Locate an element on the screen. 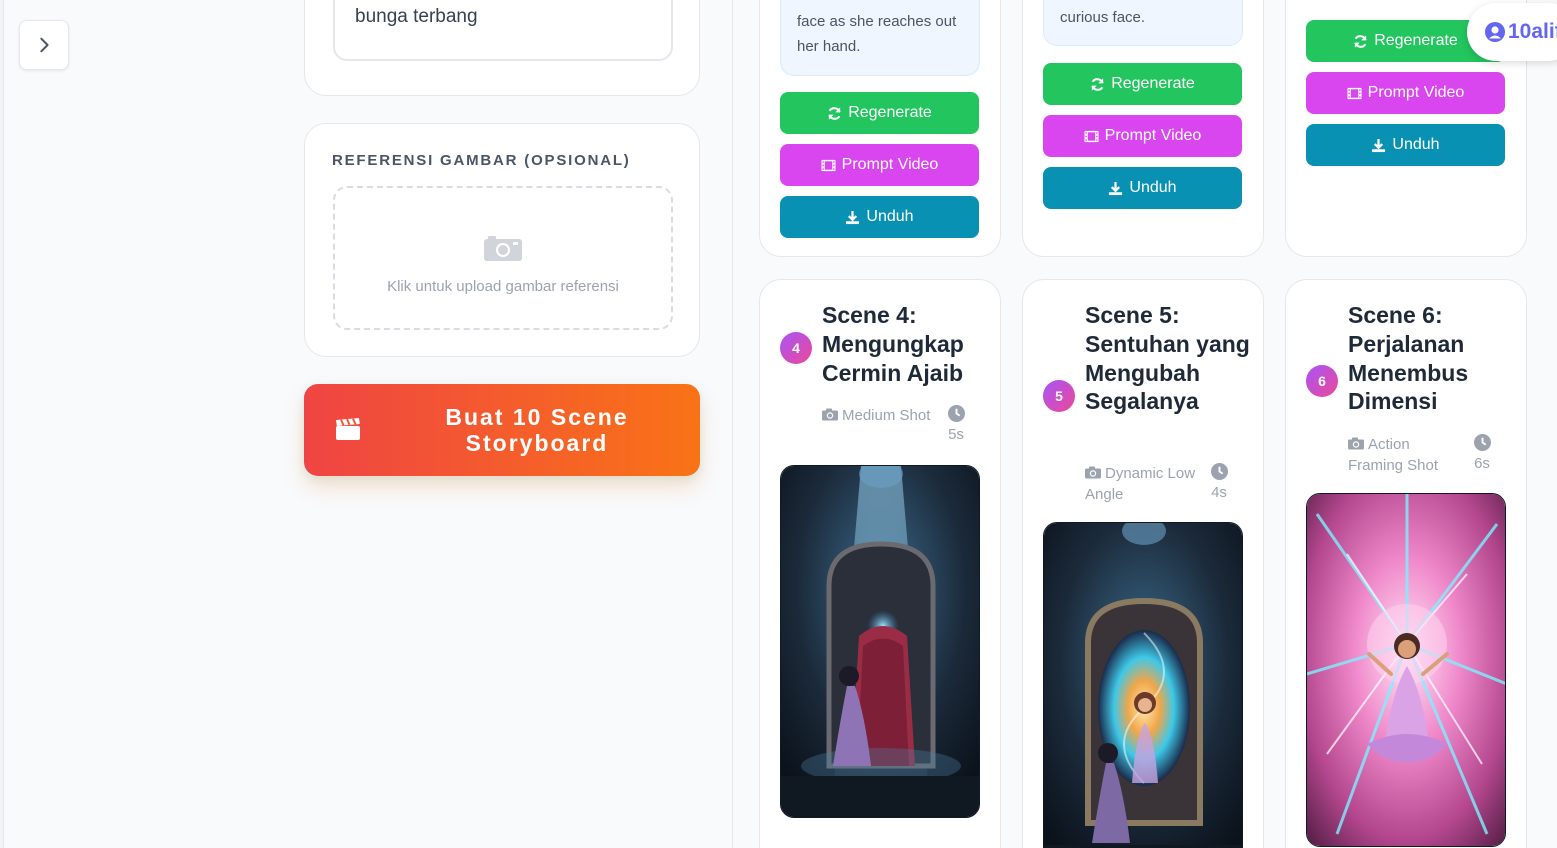 This screenshot has height=848, width=1557. username: 10alif is located at coordinates (1532, 31).